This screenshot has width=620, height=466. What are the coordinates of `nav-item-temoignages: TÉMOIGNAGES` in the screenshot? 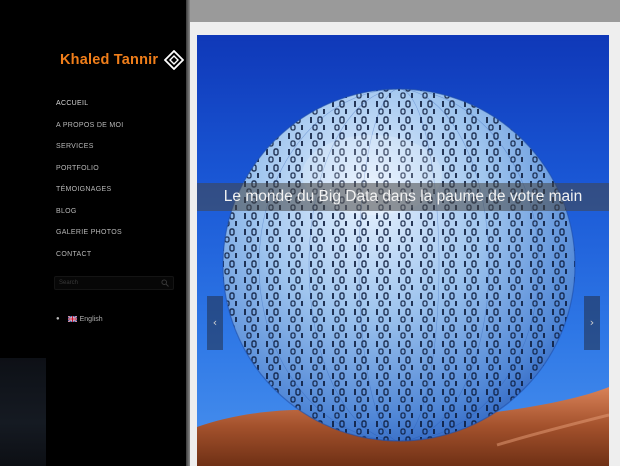 It's located at (90, 195).